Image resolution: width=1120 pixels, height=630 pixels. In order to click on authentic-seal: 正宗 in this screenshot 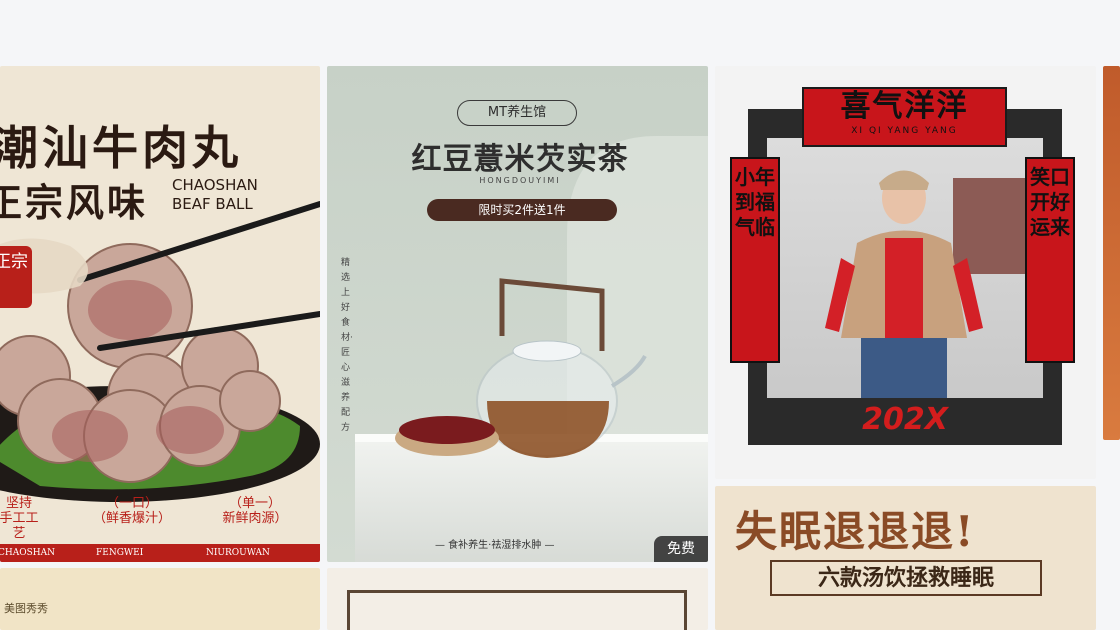, I will do `click(16, 277)`.